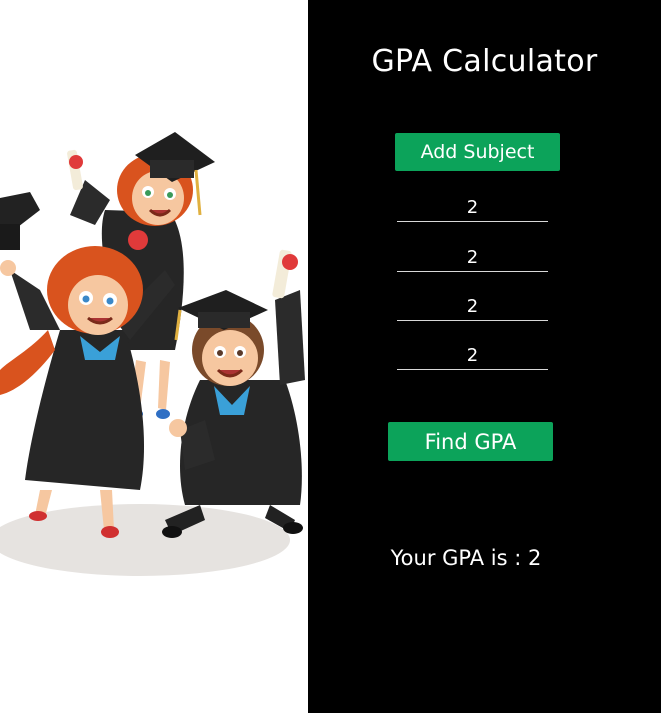 Image resolution: width=661 pixels, height=713 pixels. What do you see at coordinates (470, 441) in the screenshot?
I see `find-gpa-button: Find GPA` at bounding box center [470, 441].